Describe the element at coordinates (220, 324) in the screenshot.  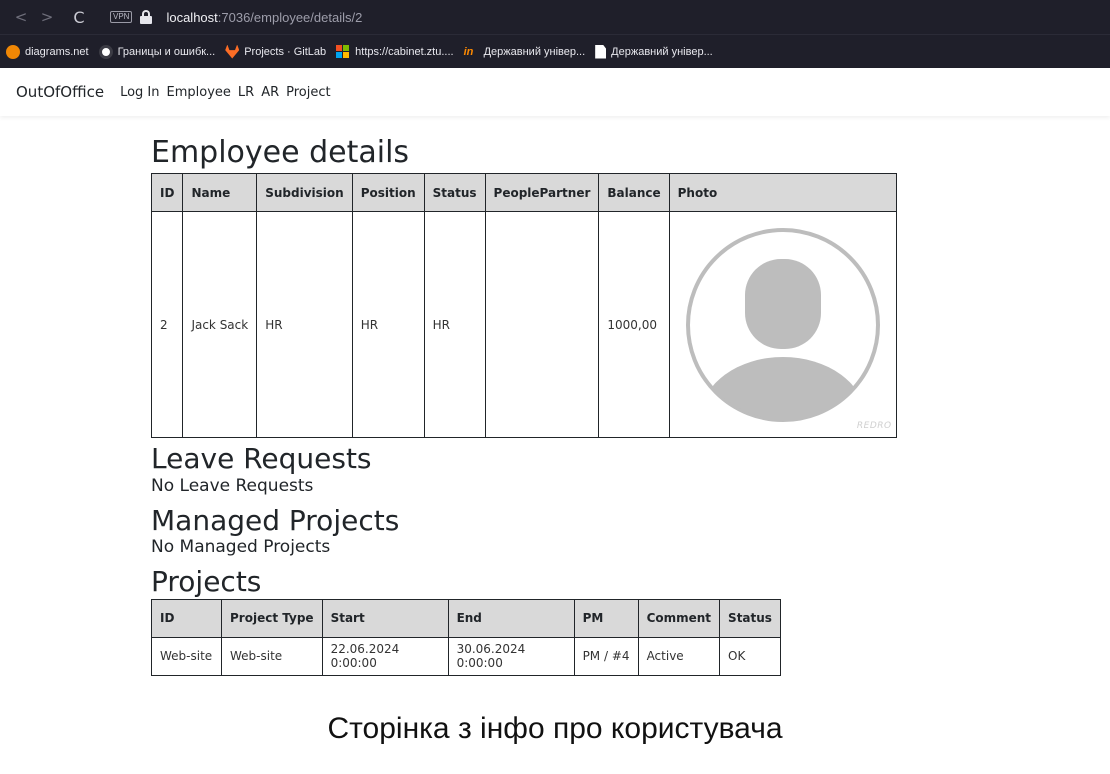
I see `cell-name: Jack Sack` at that location.